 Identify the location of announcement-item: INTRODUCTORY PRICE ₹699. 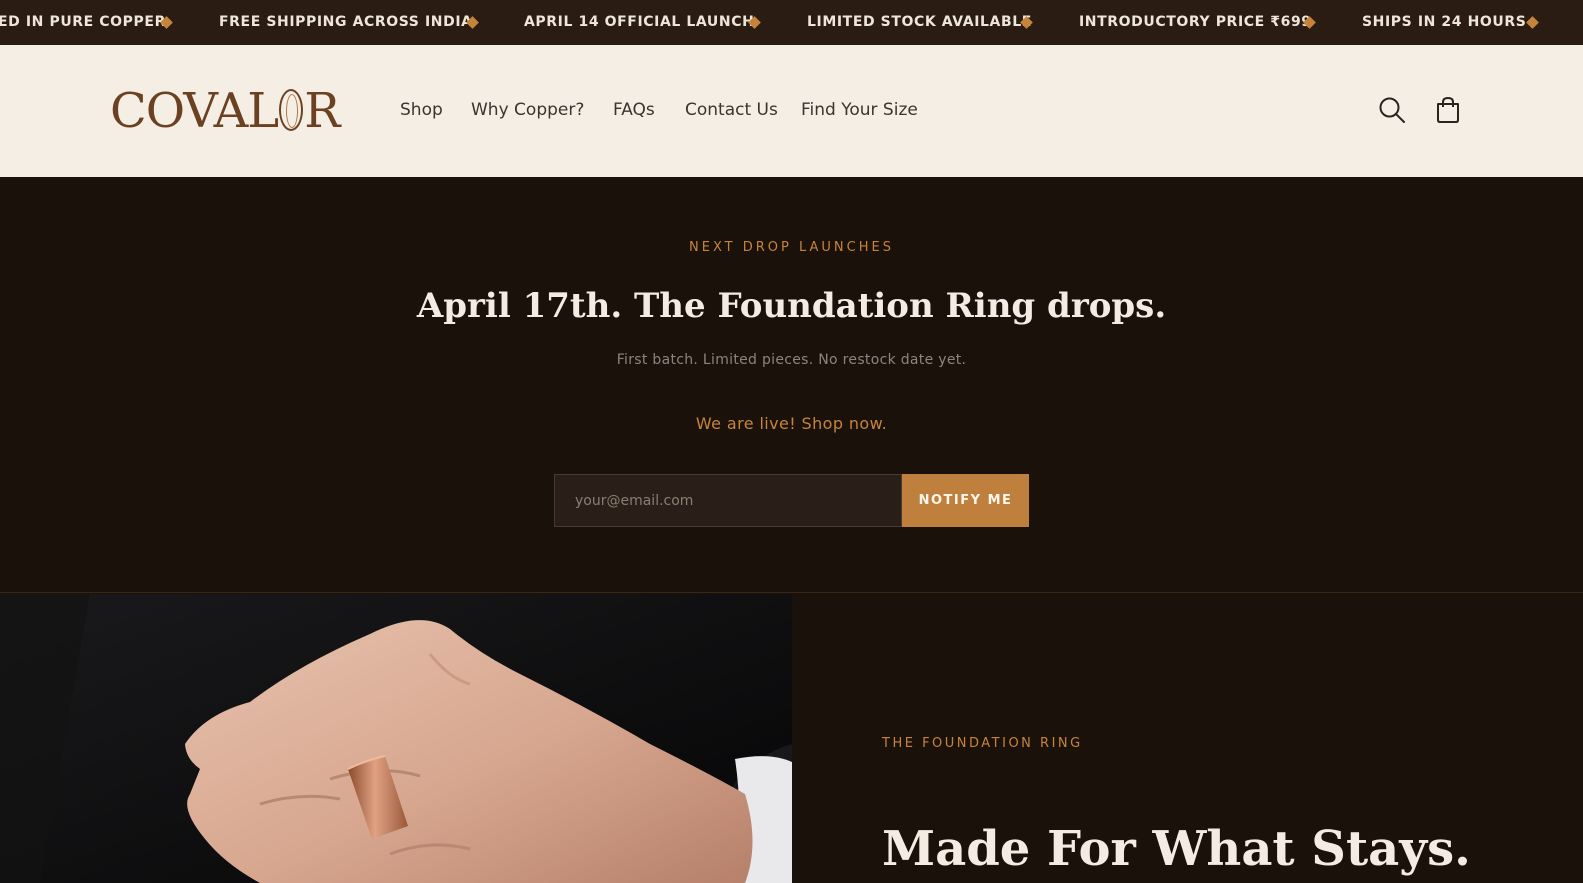
(1195, 22).